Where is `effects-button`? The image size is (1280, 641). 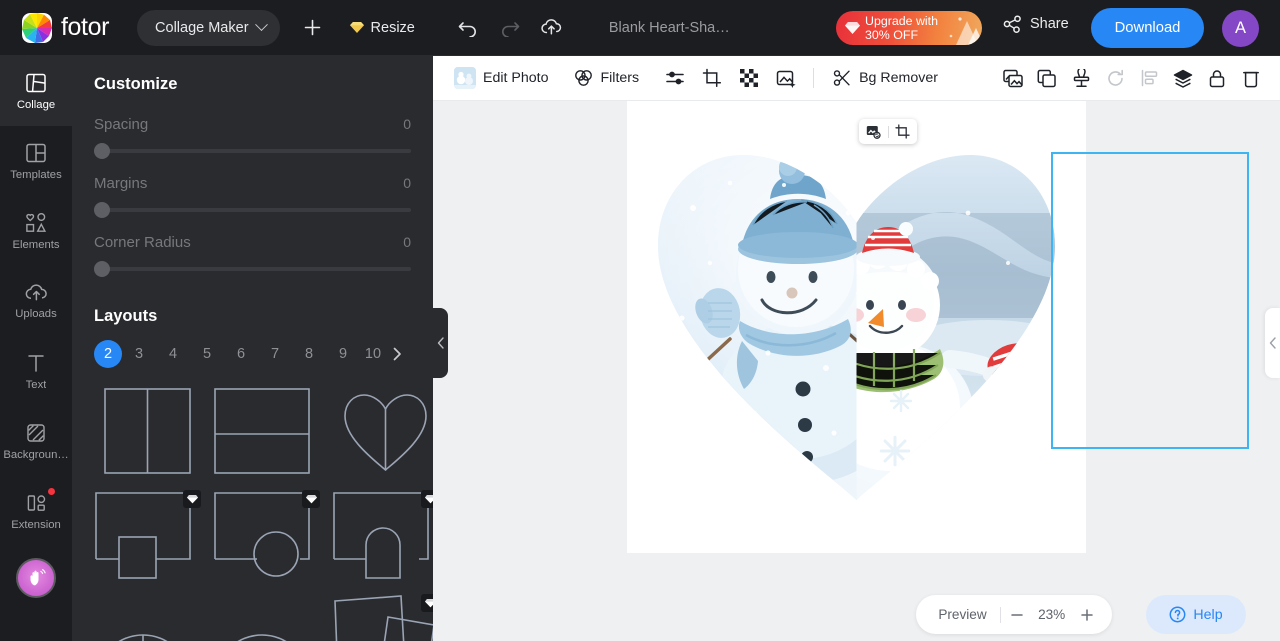 effects-button is located at coordinates (786, 78).